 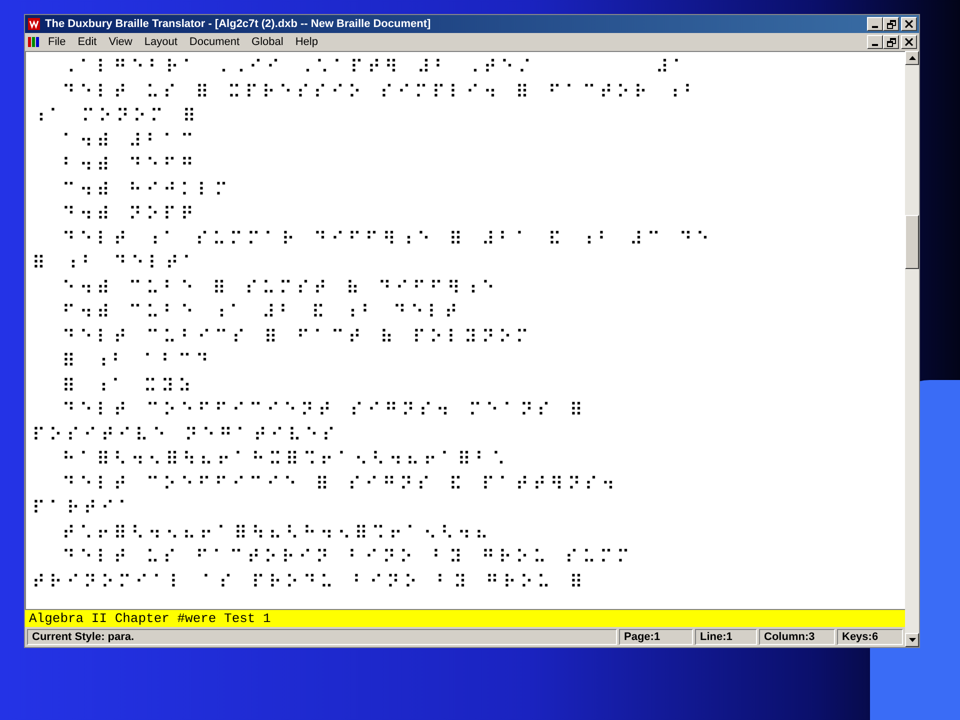 What do you see at coordinates (285, 460) in the screenshot?
I see `braille-line: ⠓⠁⠿⠣⠲⠢⠿⠳⠦⠖⠁⠓⠭⠿⠩⠖⠁⠢⠣⠲⠦⠖⠁⠿⠃⠡` at bounding box center [285, 460].